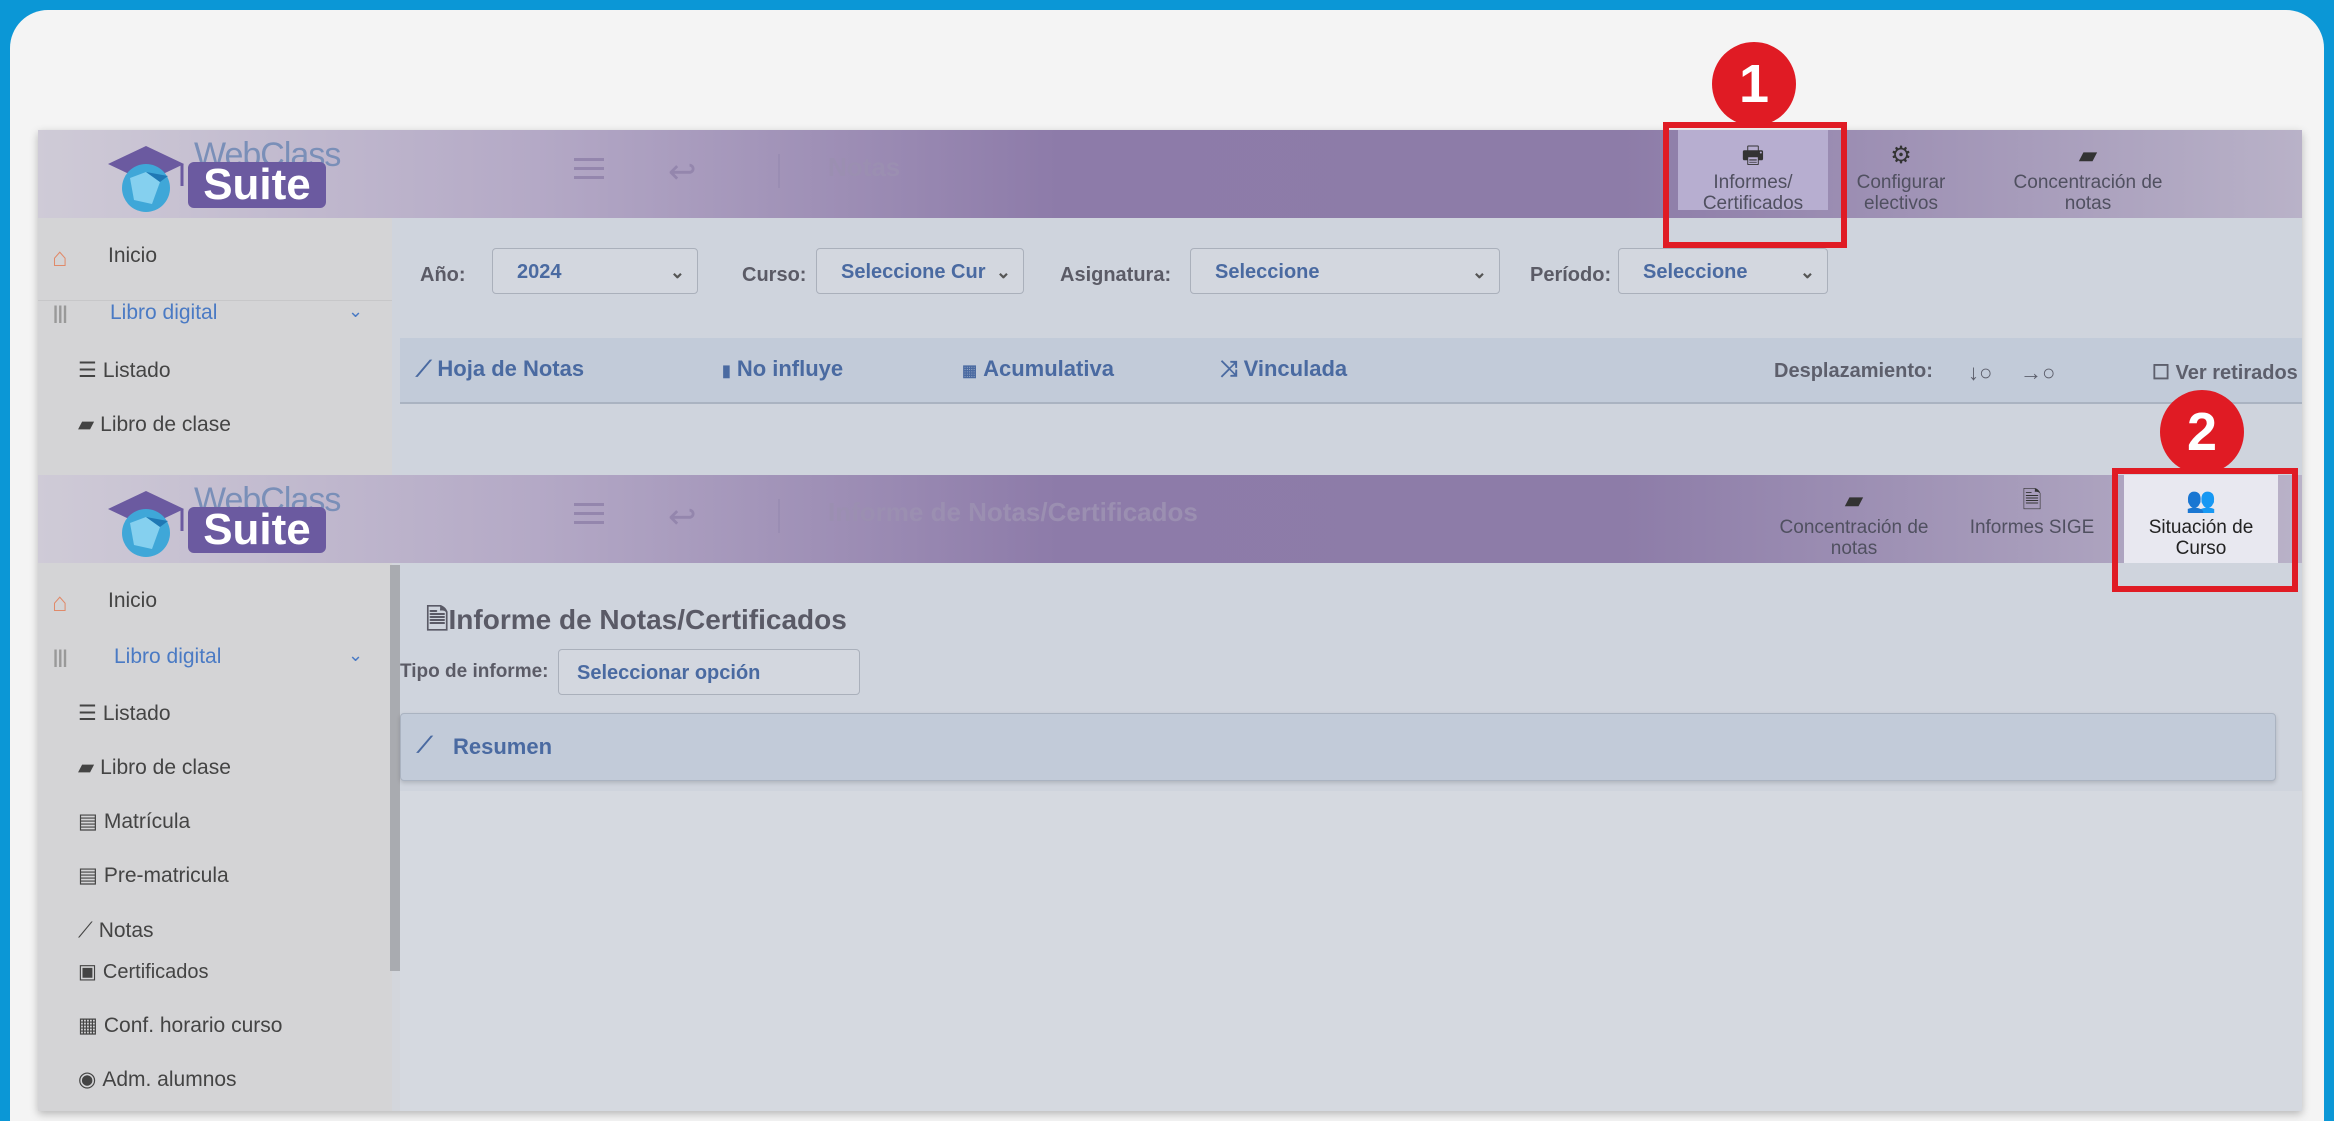  I want to click on stacked-chart-icon: ▦, so click(970, 371).